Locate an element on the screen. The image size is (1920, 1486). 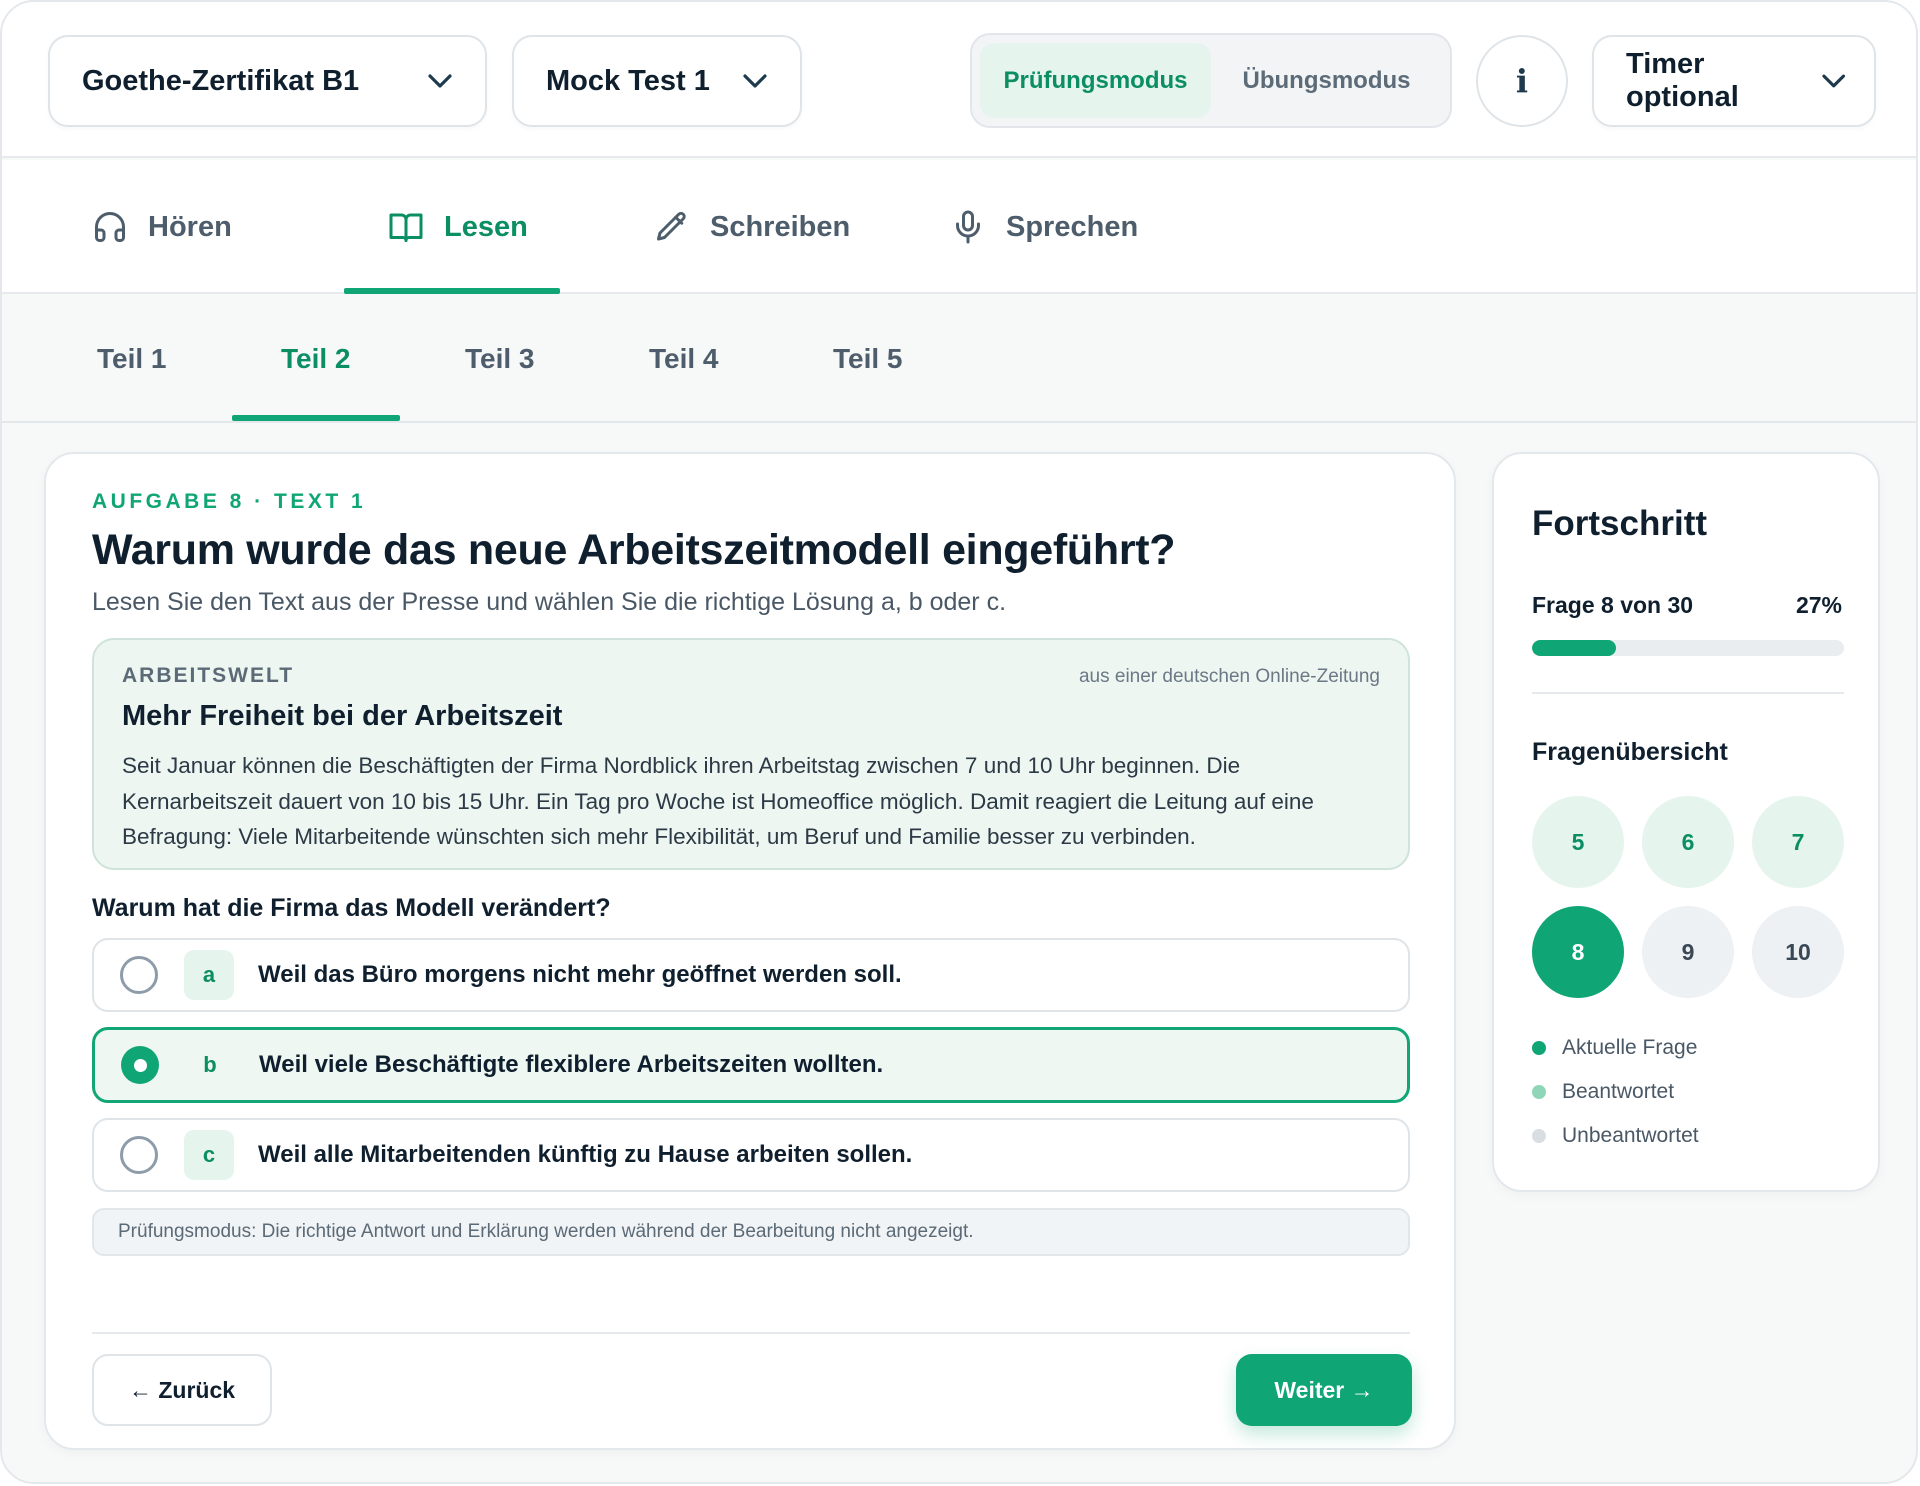
active-skill-indicator is located at coordinates (452, 291).